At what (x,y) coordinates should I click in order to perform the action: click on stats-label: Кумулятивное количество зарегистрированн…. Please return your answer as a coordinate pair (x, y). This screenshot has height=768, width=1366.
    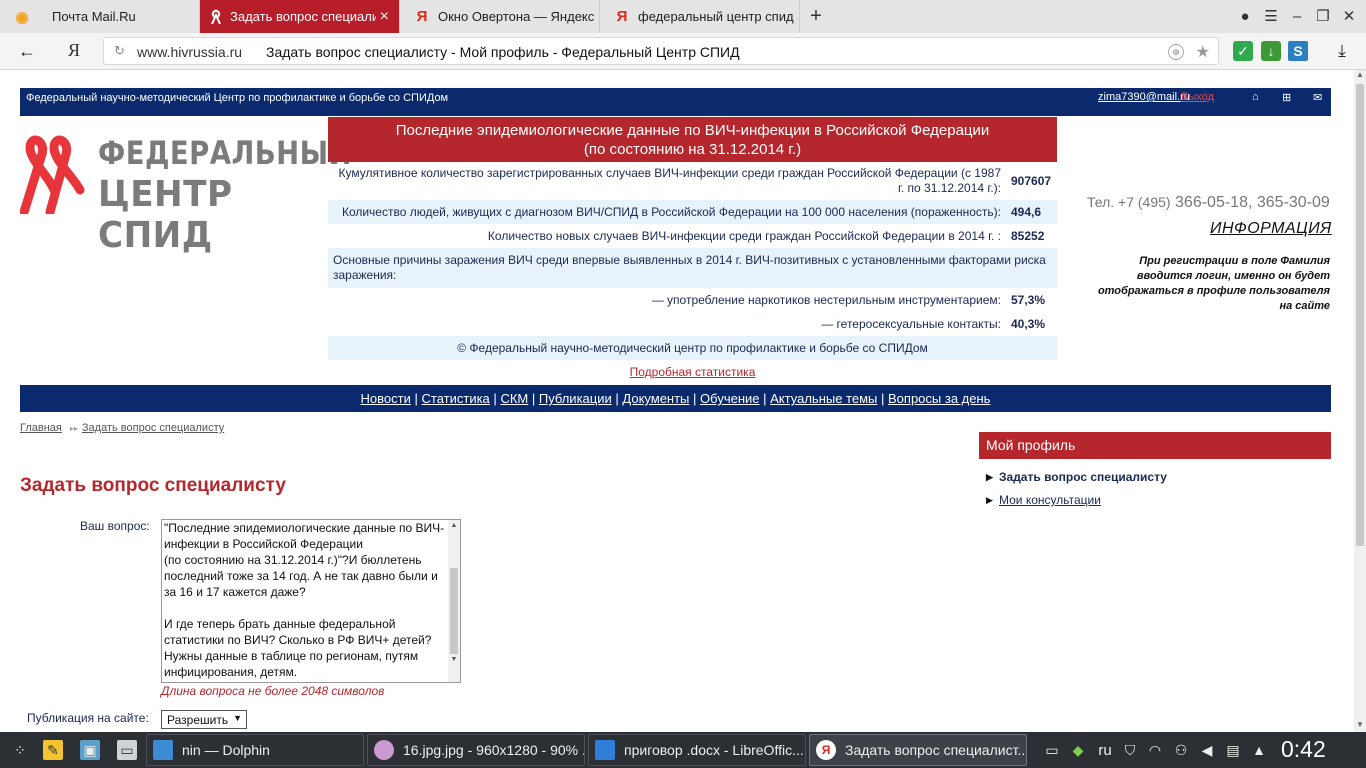
    Looking at the image, I should click on (669, 180).